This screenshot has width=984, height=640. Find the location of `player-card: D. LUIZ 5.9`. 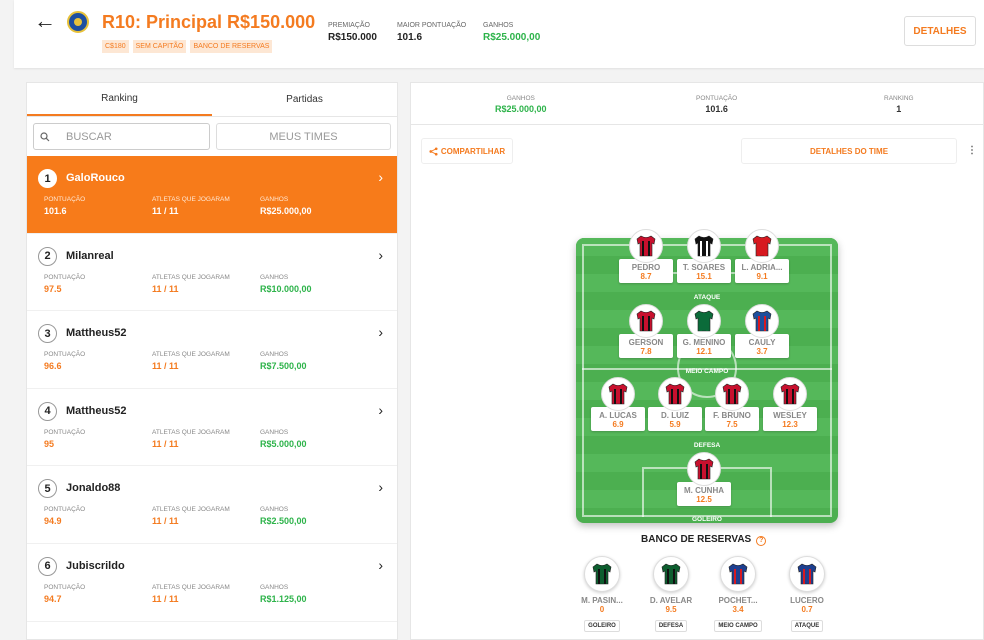

player-card: D. LUIZ 5.9 is located at coordinates (675, 404).